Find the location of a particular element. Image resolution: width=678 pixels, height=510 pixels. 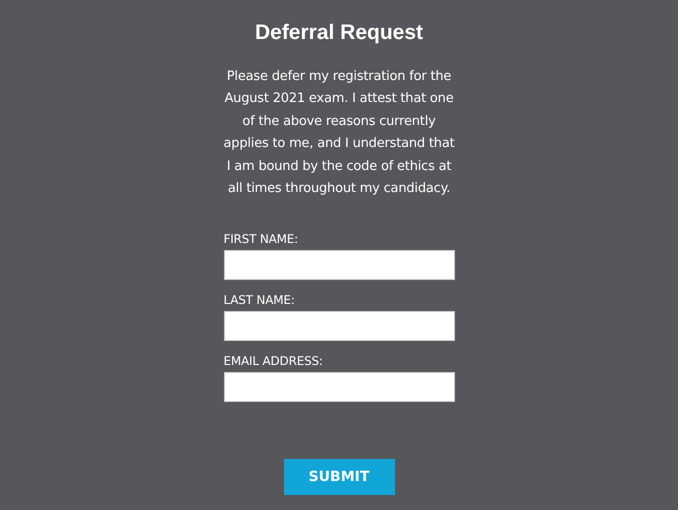

field-label: LAST NAME: is located at coordinates (260, 300).